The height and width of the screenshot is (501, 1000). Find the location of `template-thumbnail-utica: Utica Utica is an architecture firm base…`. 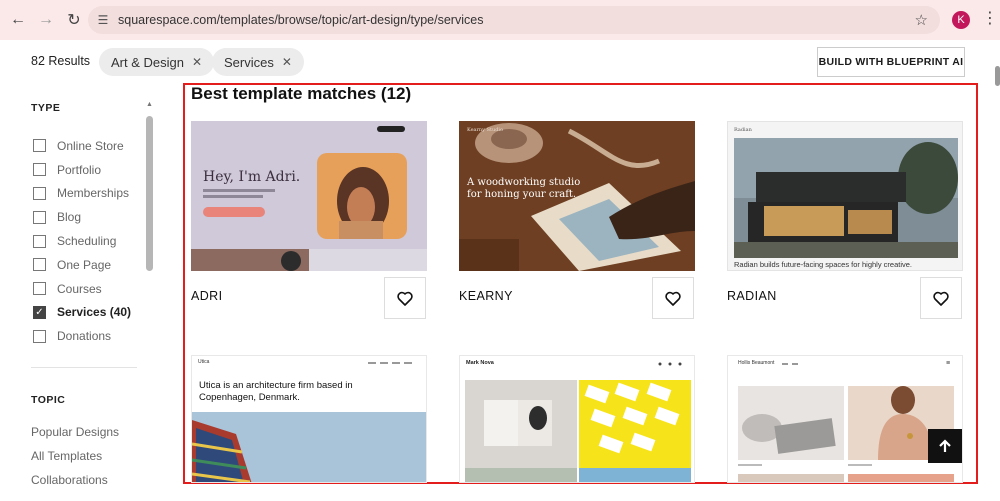

template-thumbnail-utica: Utica Utica is an architecture firm base… is located at coordinates (309, 419).